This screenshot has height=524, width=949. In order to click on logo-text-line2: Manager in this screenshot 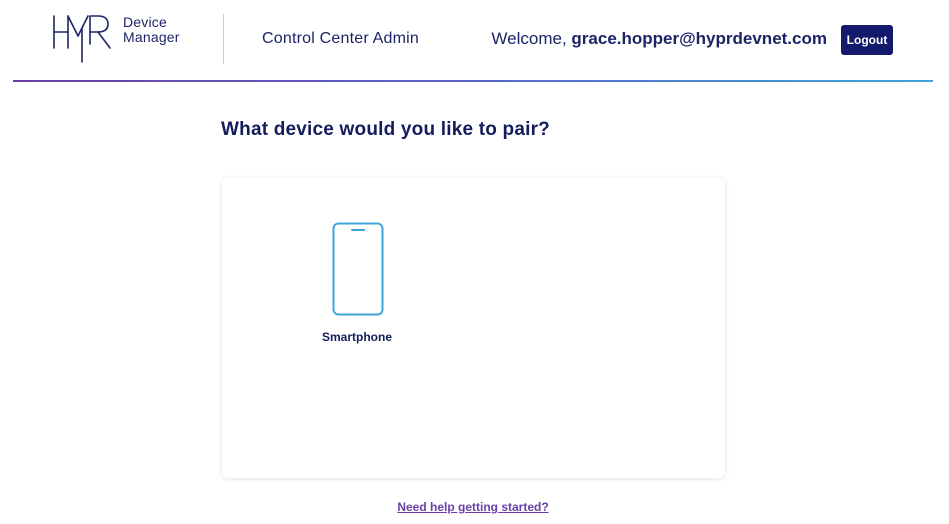, I will do `click(151, 37)`.